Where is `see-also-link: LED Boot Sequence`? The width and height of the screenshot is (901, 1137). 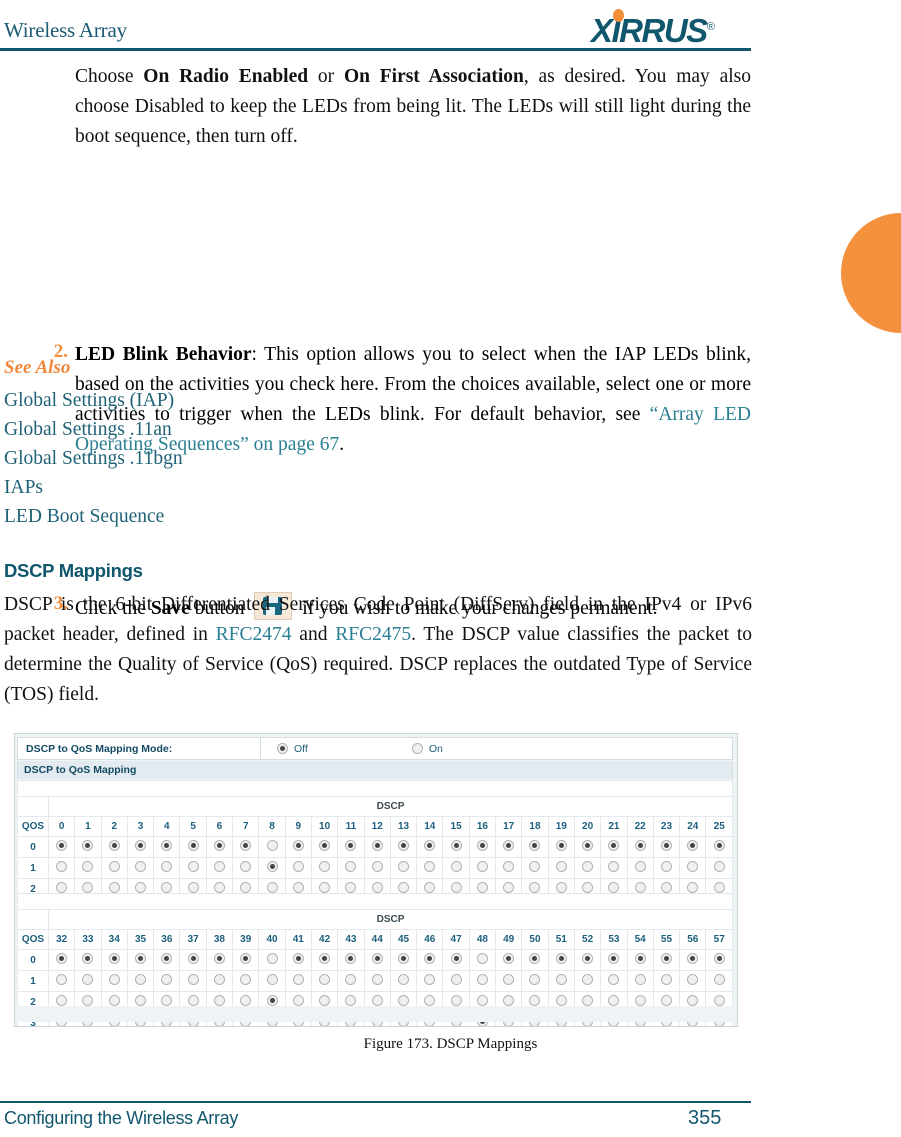
see-also-link: LED Boot Sequence is located at coordinates (93, 516).